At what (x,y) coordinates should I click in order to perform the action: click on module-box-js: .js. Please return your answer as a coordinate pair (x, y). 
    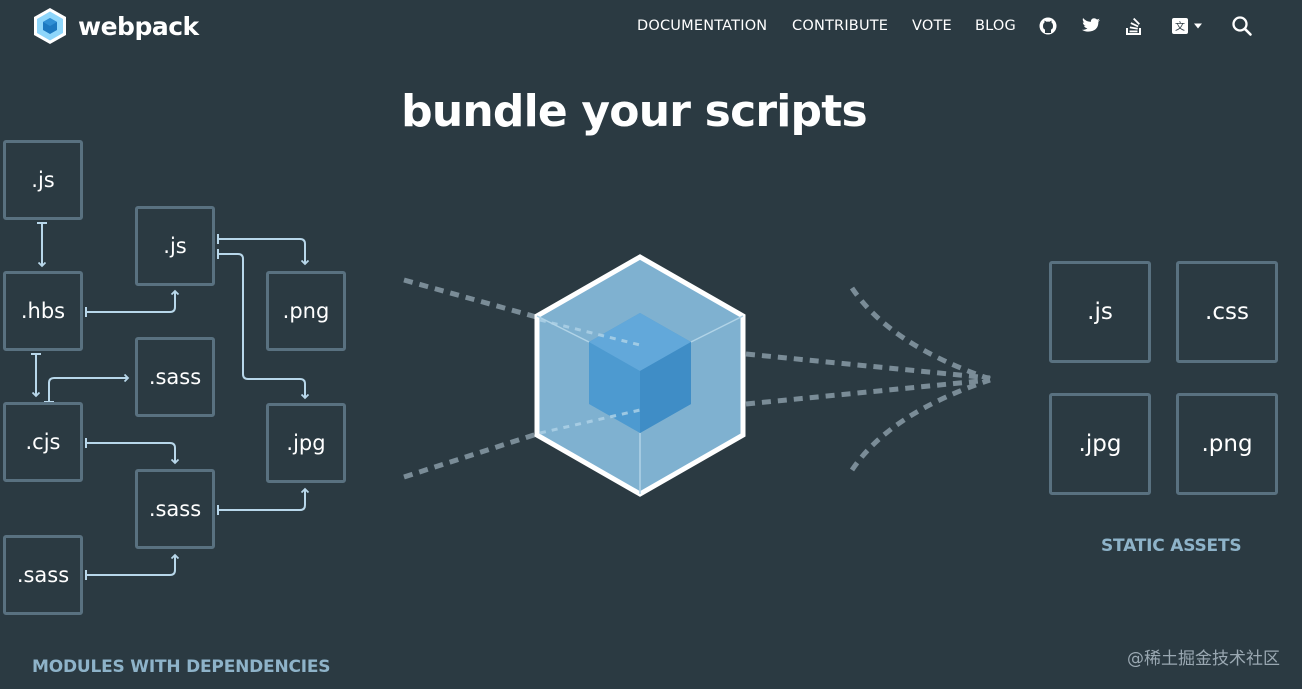
    Looking at the image, I should click on (43, 180).